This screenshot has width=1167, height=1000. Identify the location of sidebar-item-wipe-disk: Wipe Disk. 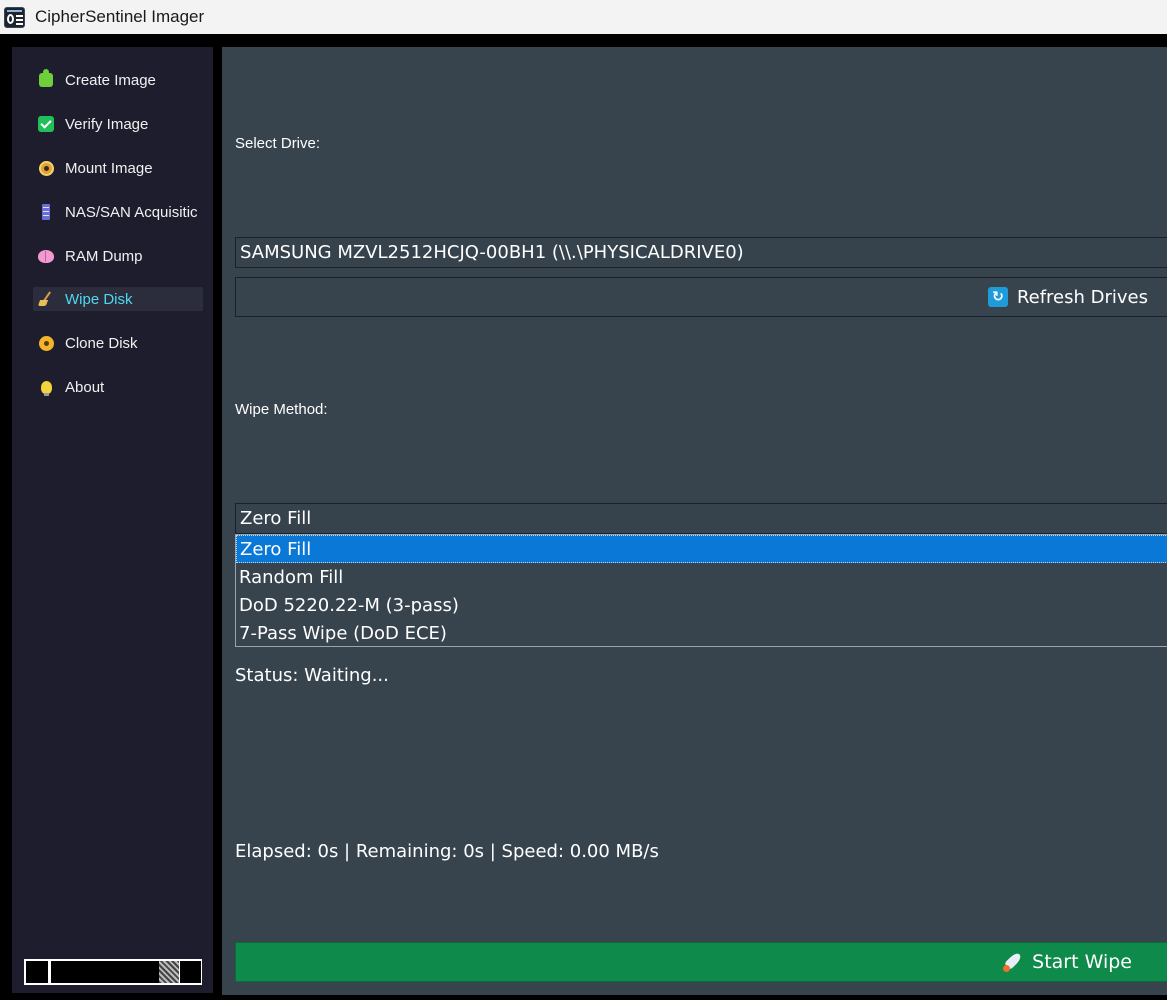
(118, 299).